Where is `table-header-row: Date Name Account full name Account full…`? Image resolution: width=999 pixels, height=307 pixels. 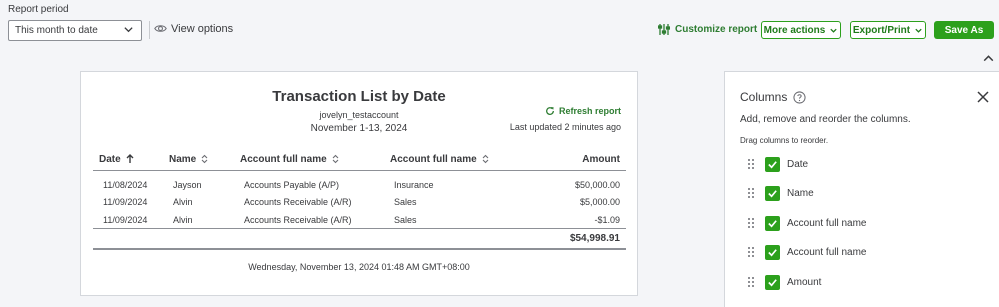
table-header-row: Date Name Account full name Account full… is located at coordinates (359, 160).